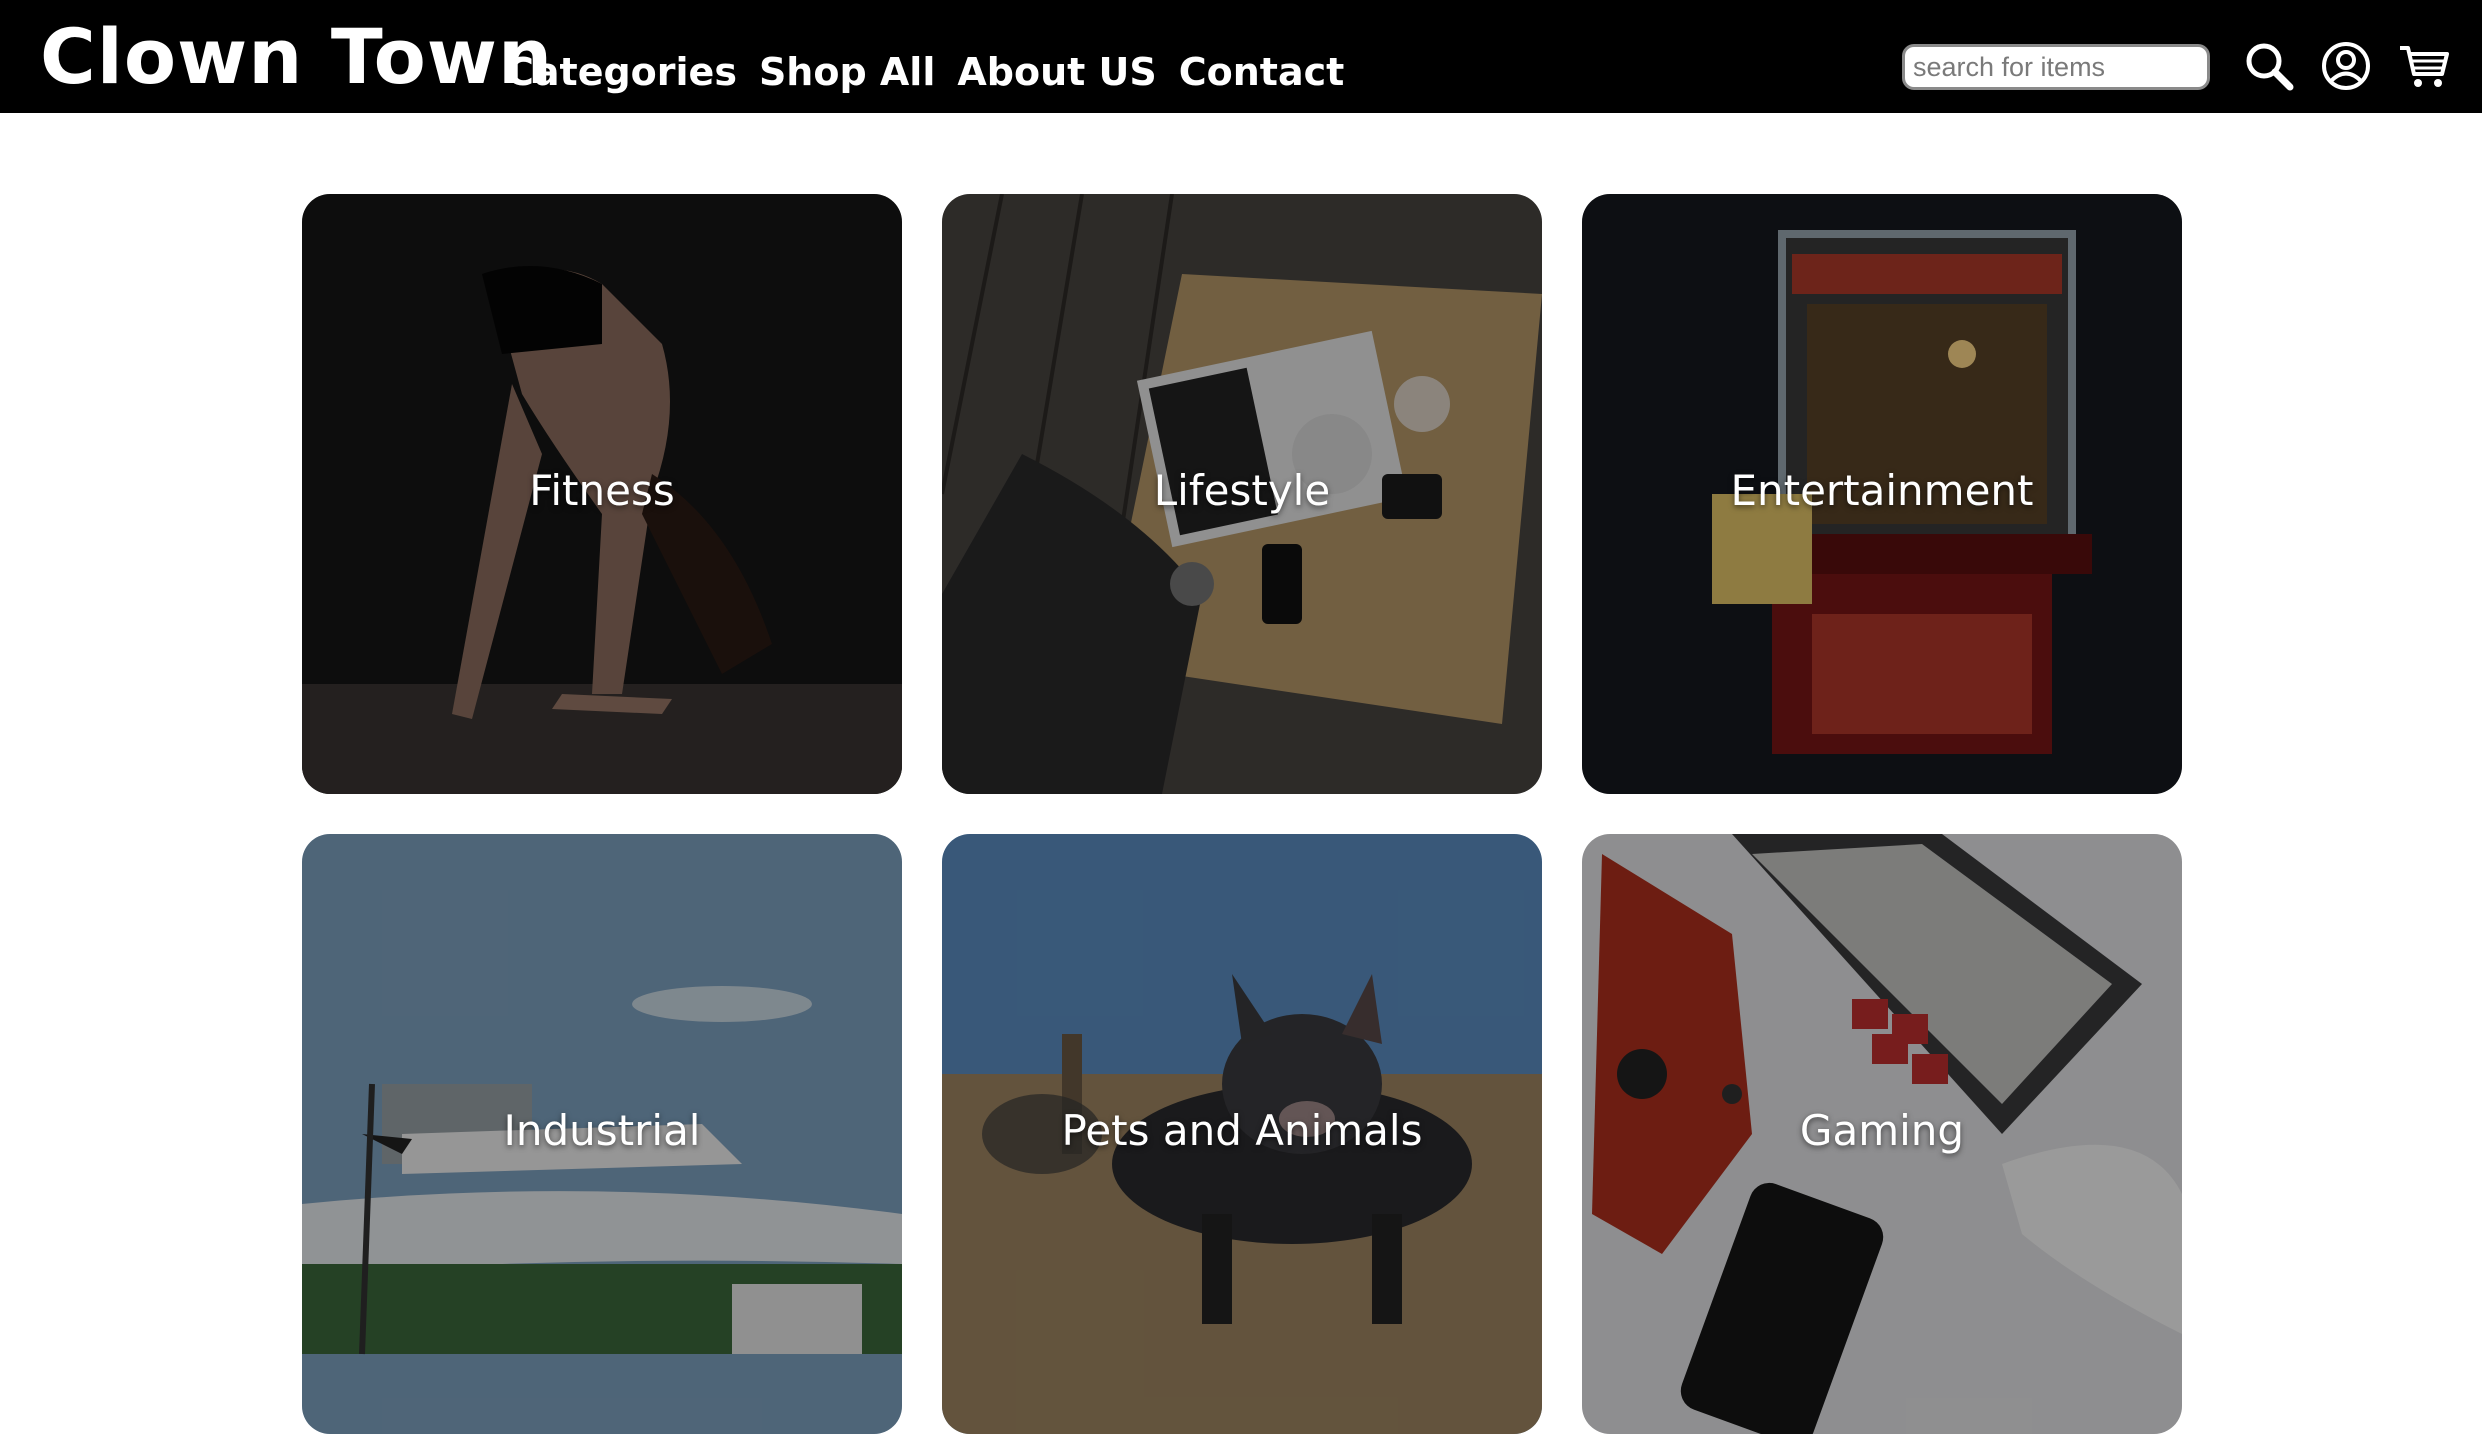  I want to click on main-nav: Categories Shop All About US Contact, so click(925, 72).